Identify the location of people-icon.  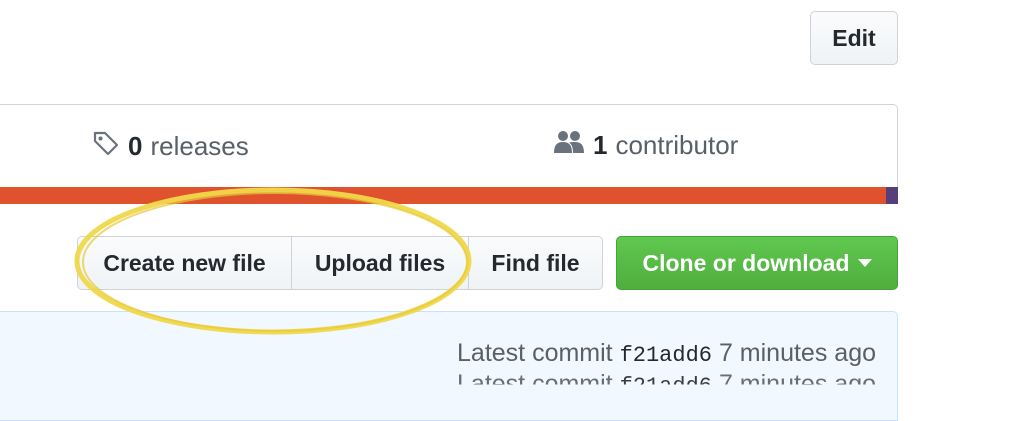
(569, 145).